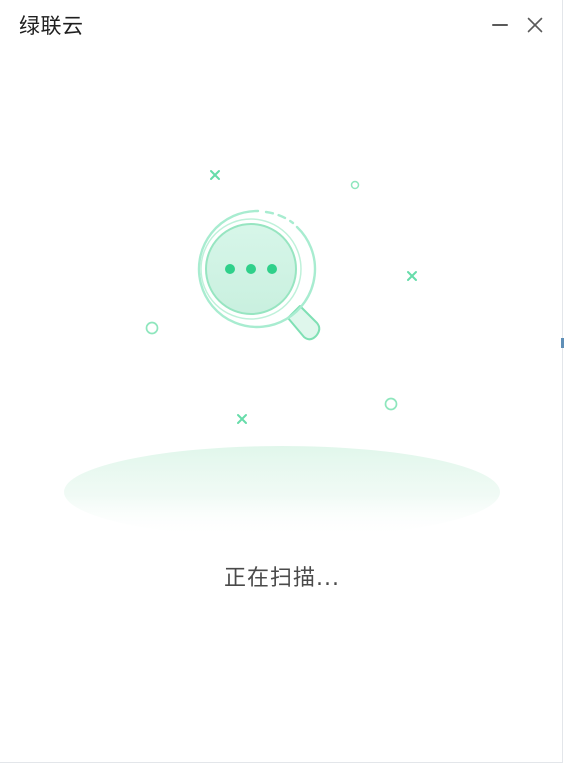  What do you see at coordinates (259, 275) in the screenshot?
I see `magnifier-icon` at bounding box center [259, 275].